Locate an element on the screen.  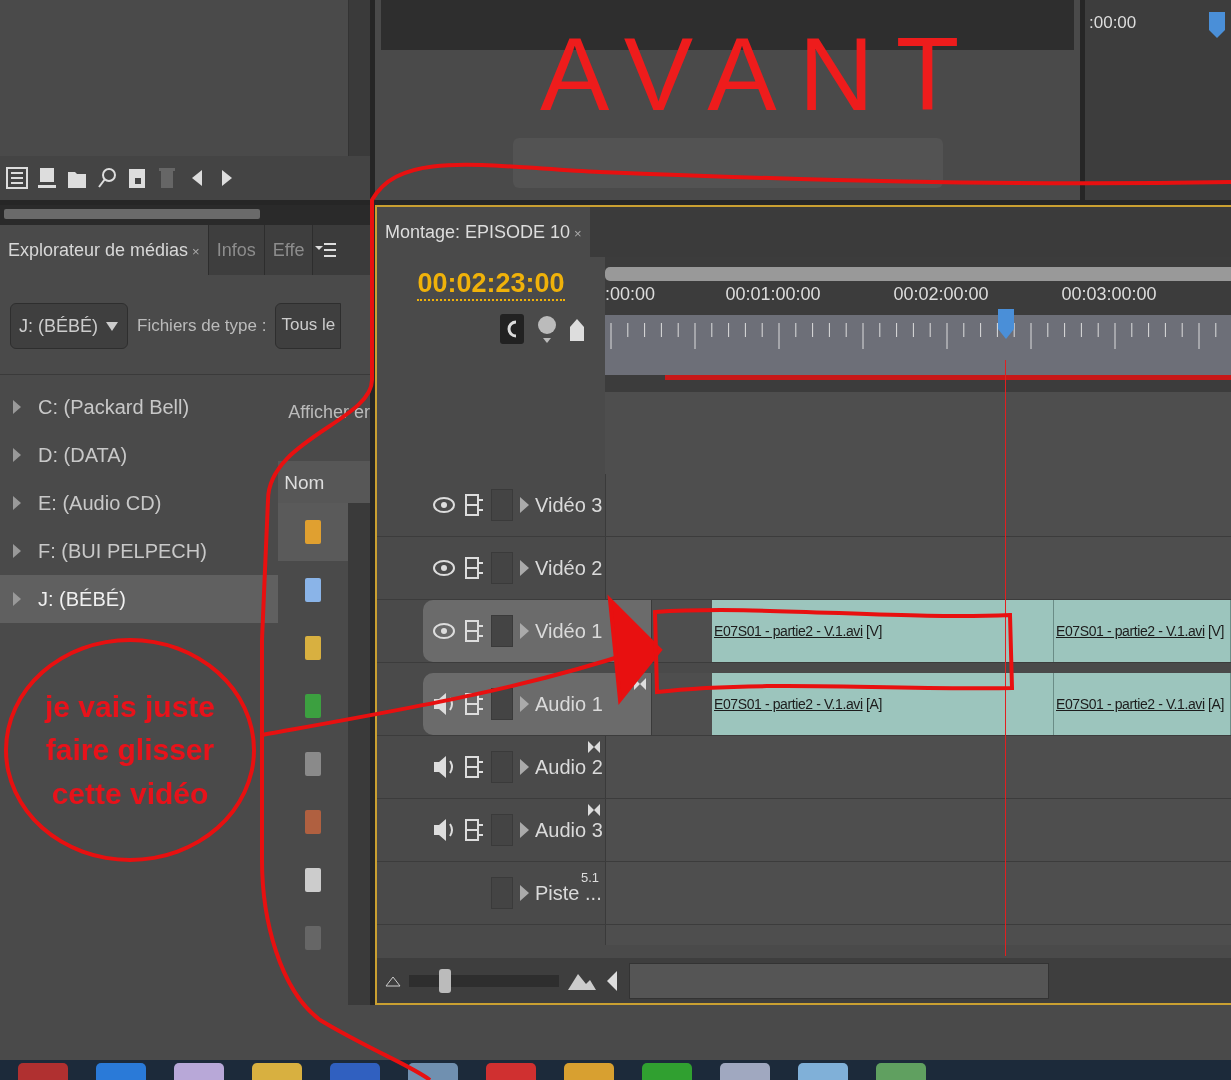
slider-thumb is located at coordinates (445, 980).